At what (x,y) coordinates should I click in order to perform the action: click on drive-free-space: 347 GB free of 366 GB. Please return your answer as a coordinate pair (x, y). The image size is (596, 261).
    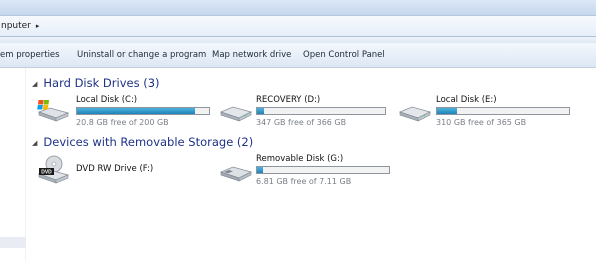
    Looking at the image, I should click on (301, 122).